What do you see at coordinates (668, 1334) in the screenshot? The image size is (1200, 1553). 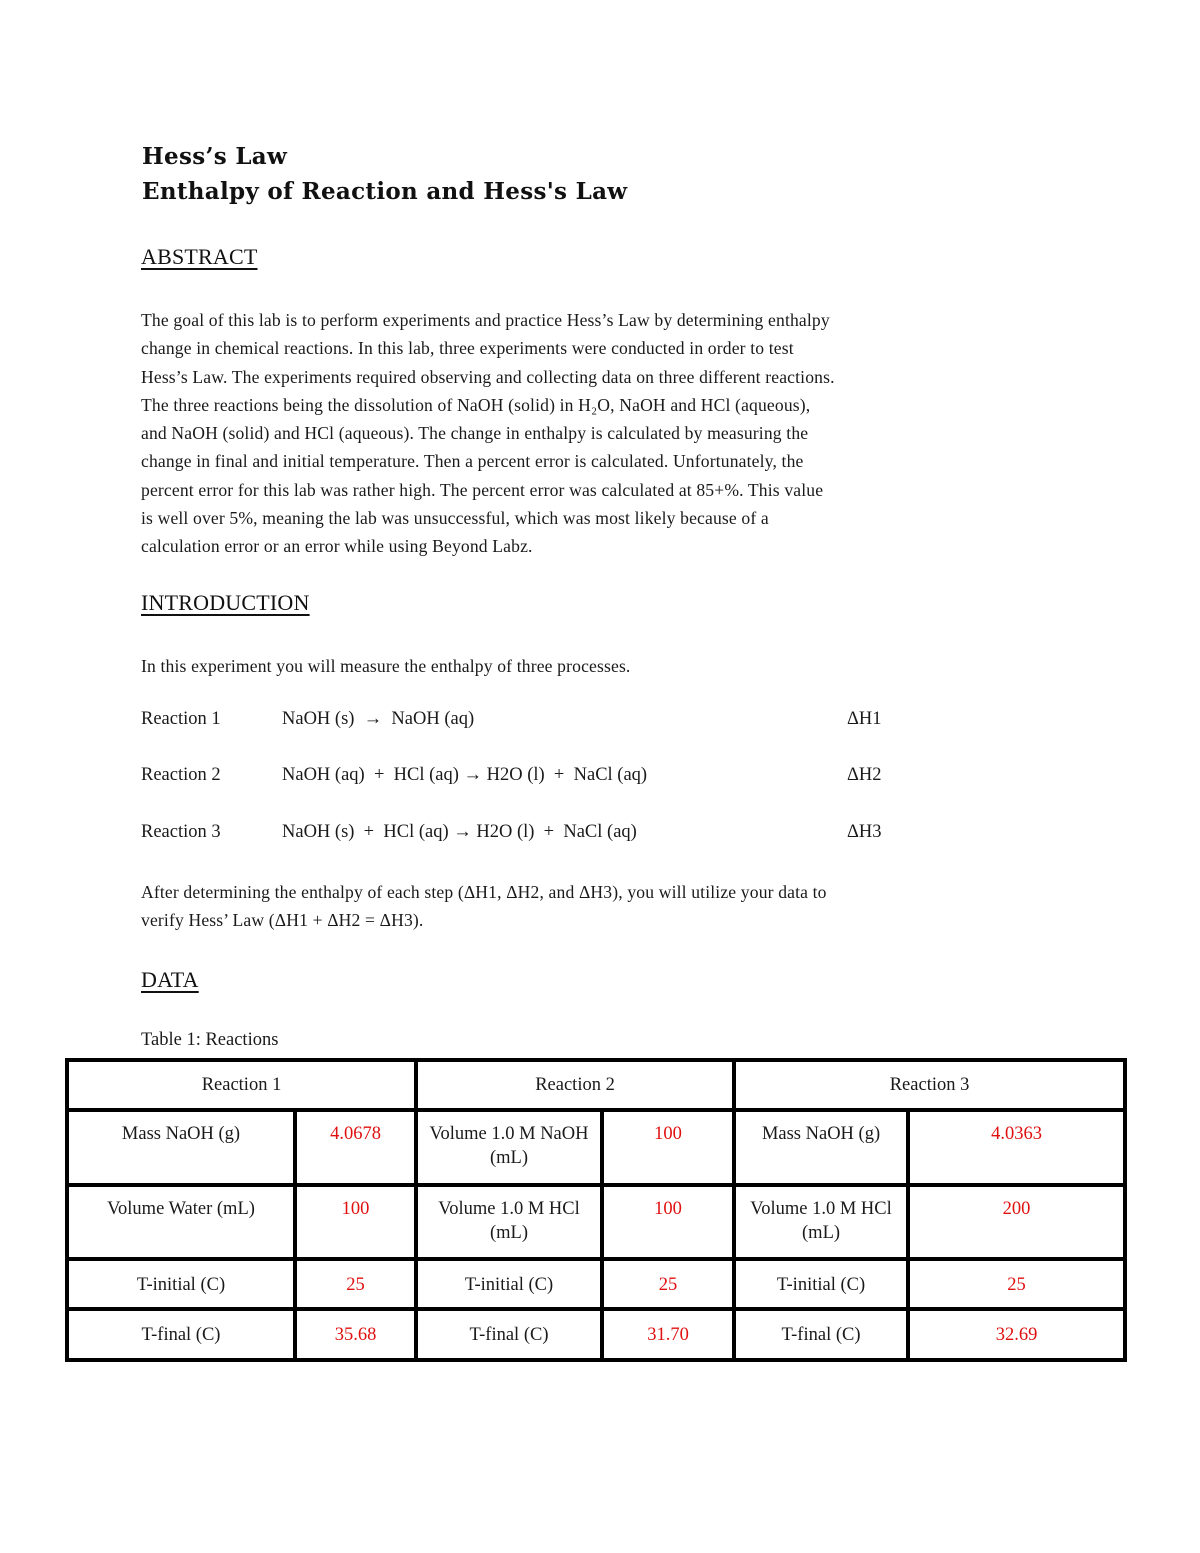 I see `measurement-value: 31.70` at bounding box center [668, 1334].